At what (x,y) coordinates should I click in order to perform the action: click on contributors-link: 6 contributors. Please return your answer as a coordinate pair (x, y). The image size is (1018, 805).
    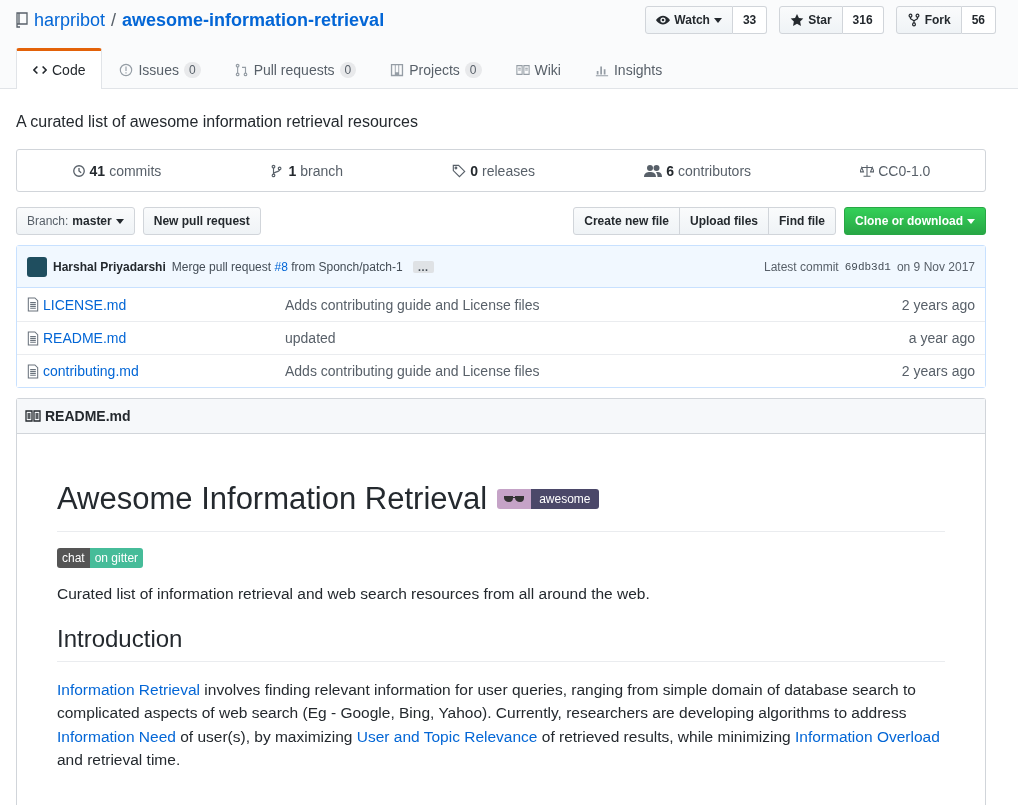
    Looking at the image, I should click on (698, 170).